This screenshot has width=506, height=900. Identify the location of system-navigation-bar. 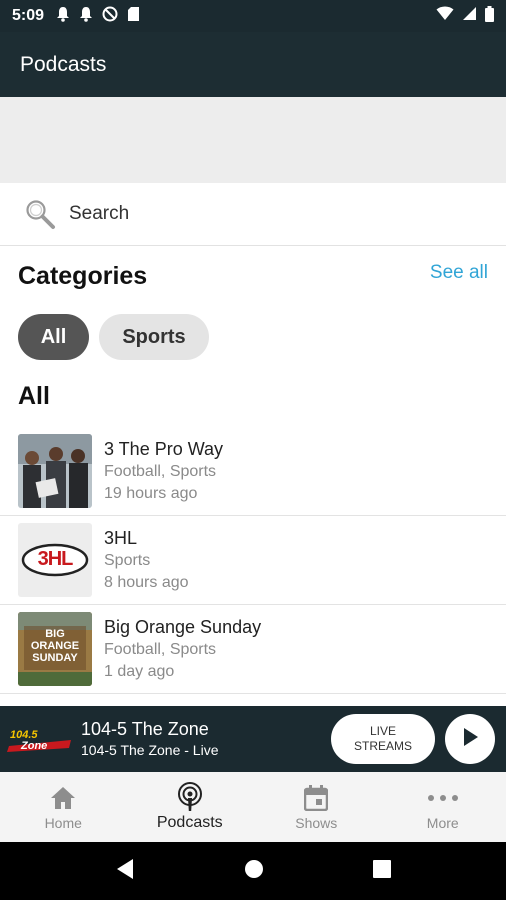
(253, 871).